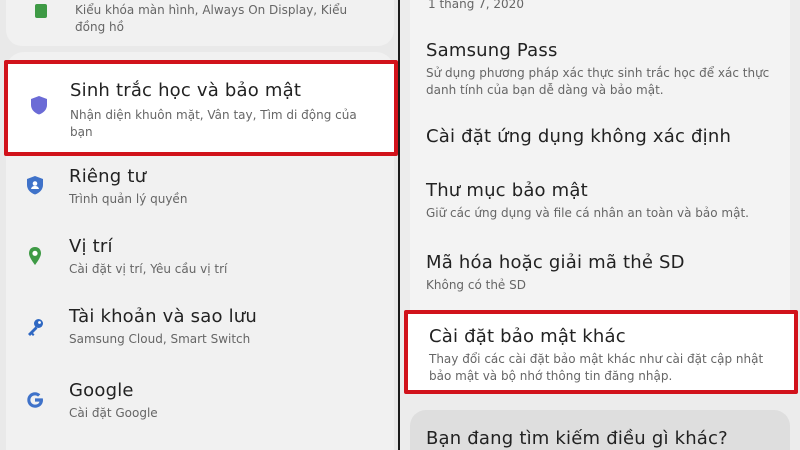 The width and height of the screenshot is (800, 450). I want to click on location-title: Vị trí, so click(91, 246).